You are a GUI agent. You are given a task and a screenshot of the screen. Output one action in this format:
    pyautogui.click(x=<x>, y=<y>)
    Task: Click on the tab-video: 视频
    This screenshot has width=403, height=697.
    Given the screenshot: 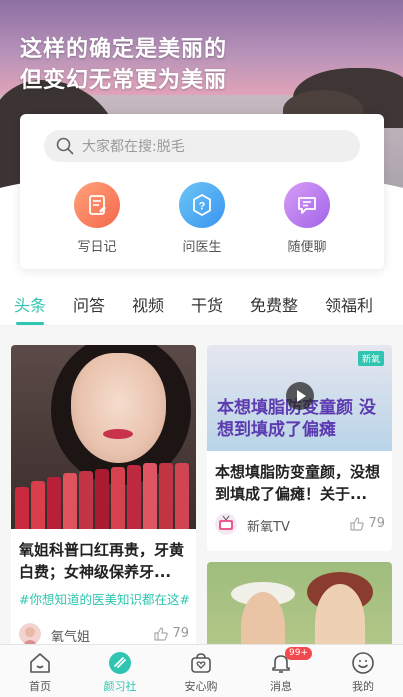 What is the action you would take?
    pyautogui.click(x=148, y=304)
    